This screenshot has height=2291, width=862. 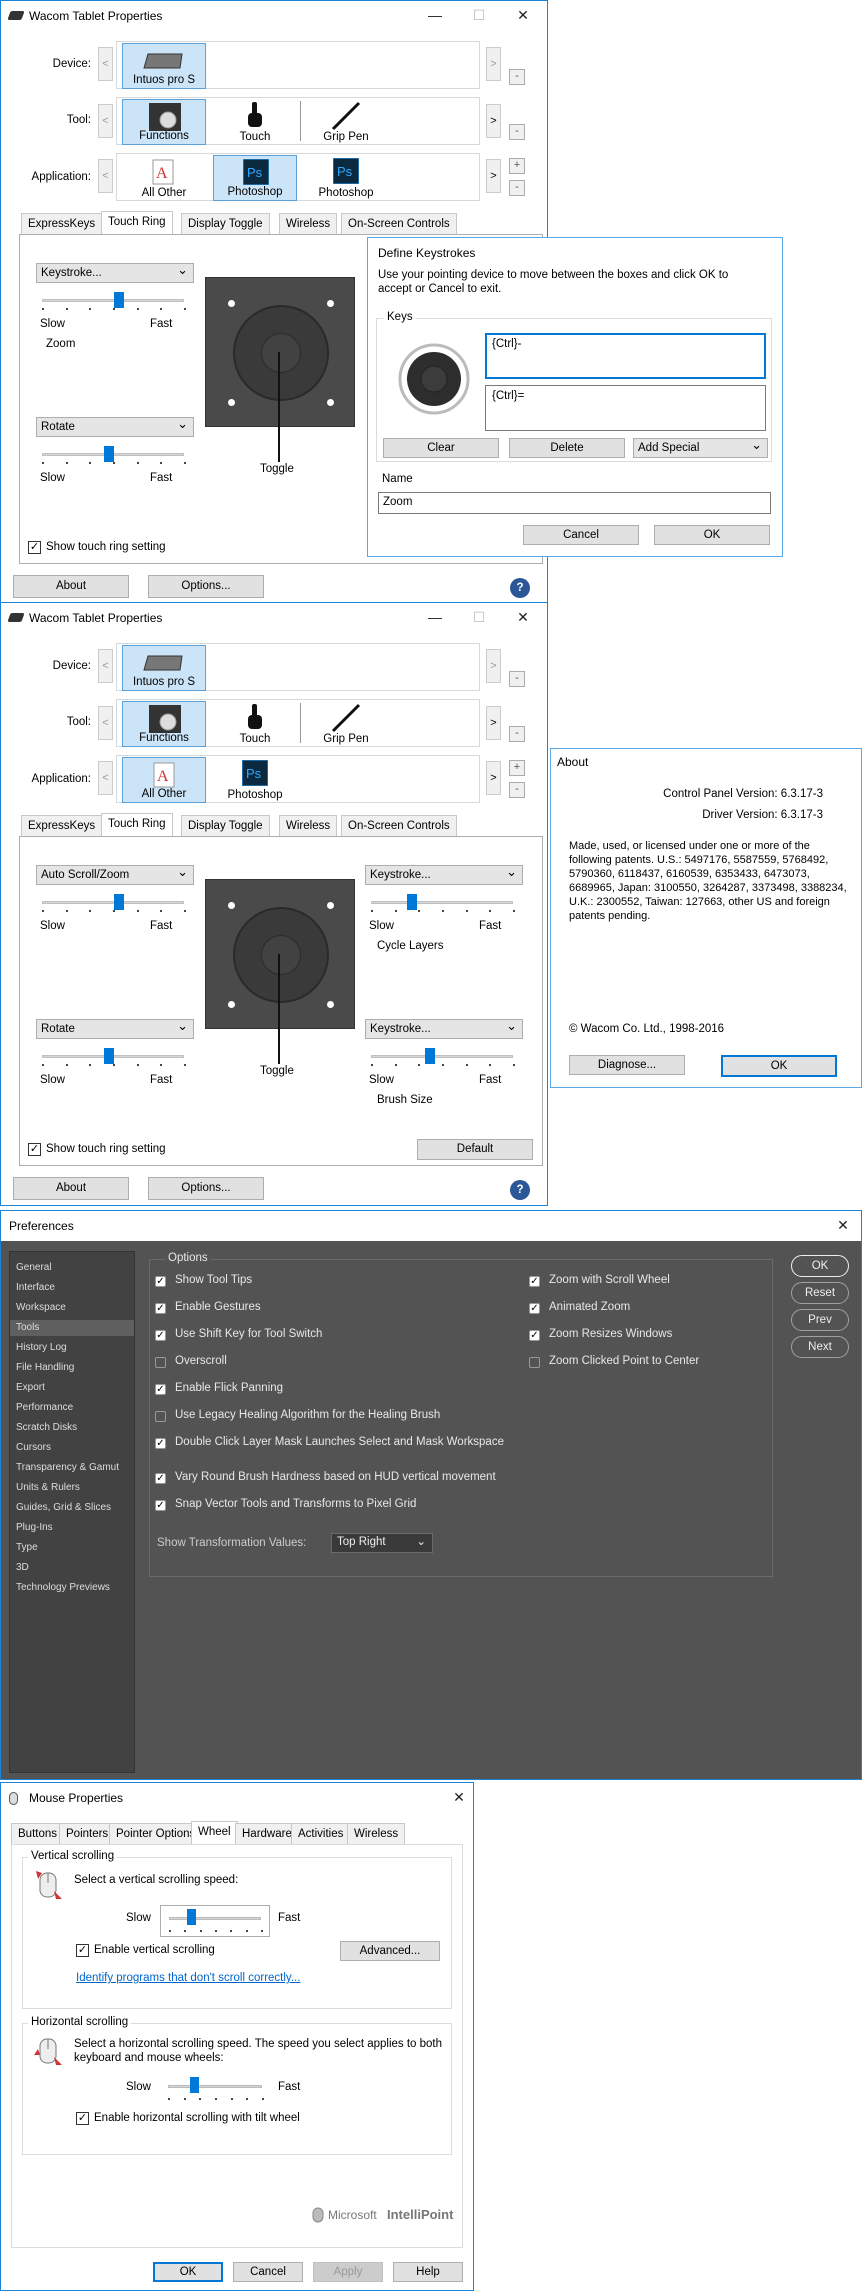 I want to click on sidebar-item-guides-grid-slices: Guides, Grid & Slices, so click(x=72, y=1508).